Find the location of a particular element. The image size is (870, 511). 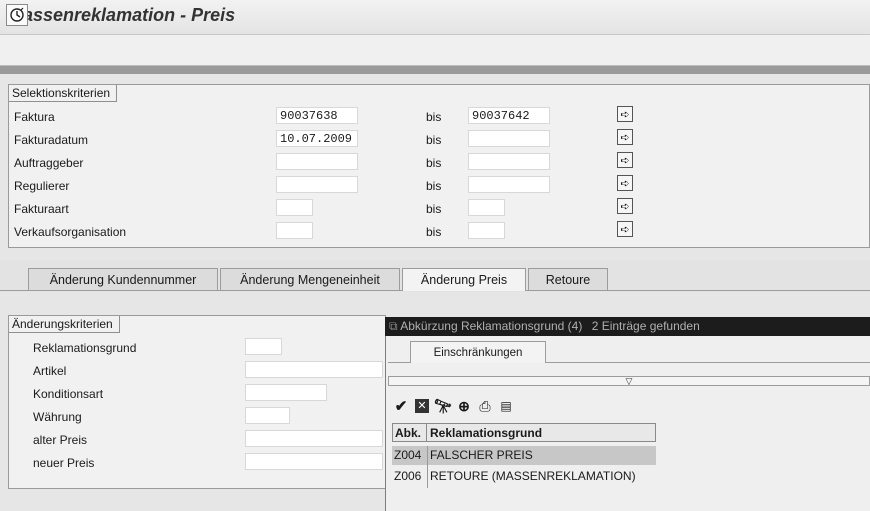

auftraggeber-multiple-selection-button: ➪ is located at coordinates (625, 160).